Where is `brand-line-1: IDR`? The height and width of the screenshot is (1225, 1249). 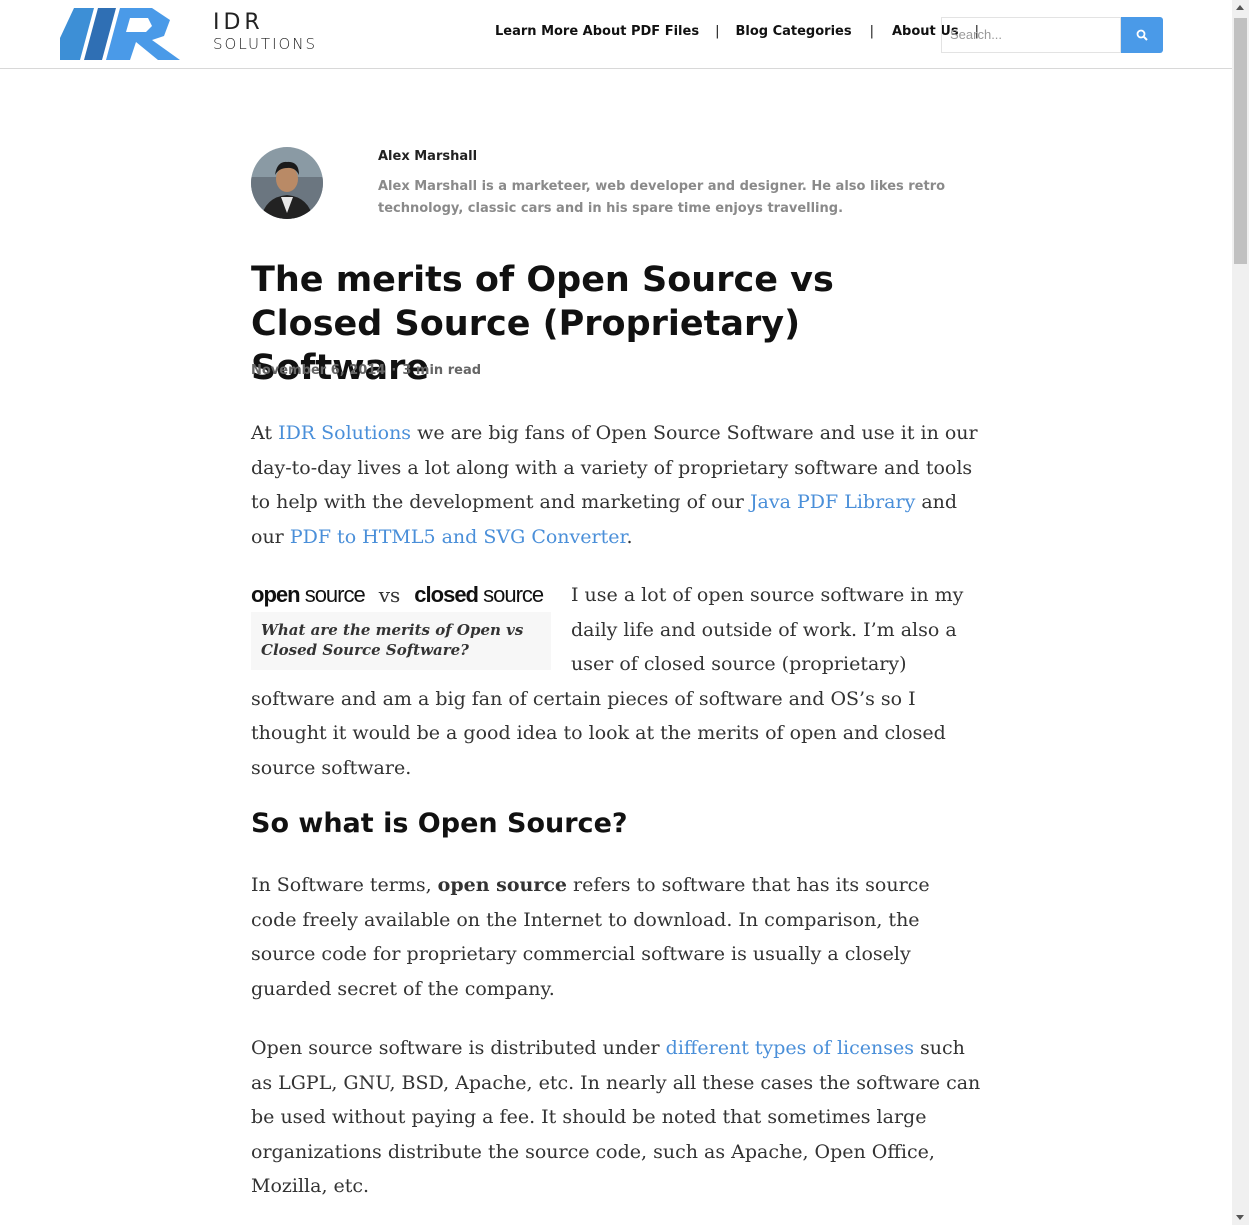 brand-line-1: IDR is located at coordinates (238, 22).